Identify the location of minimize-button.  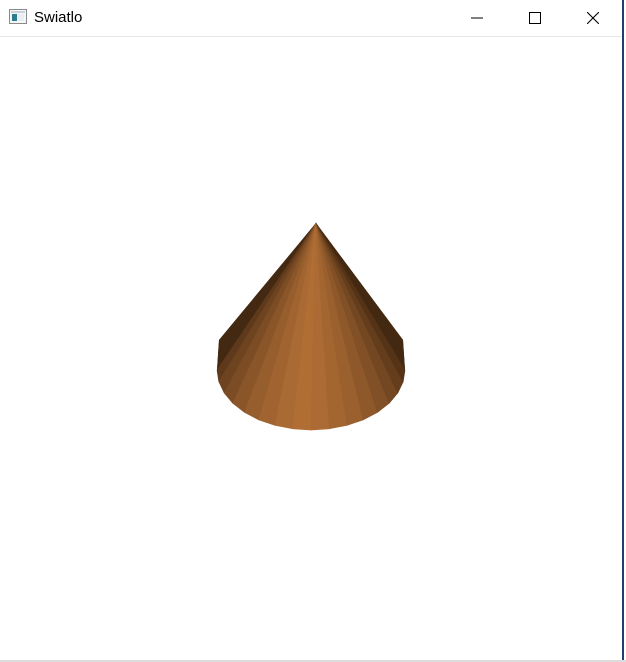
(477, 18).